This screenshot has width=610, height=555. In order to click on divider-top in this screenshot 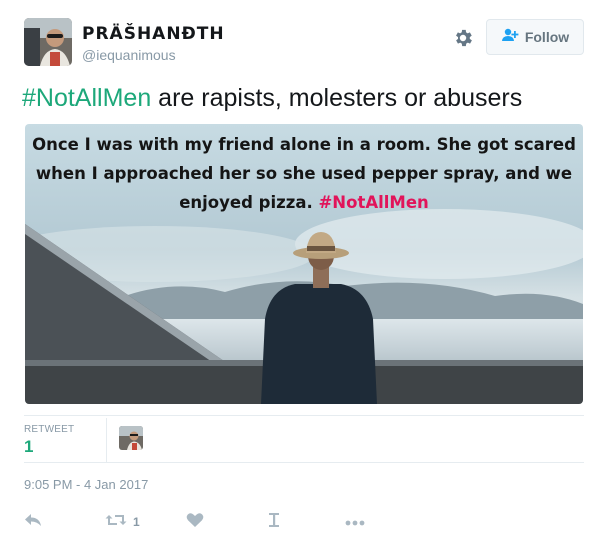, I will do `click(304, 415)`.